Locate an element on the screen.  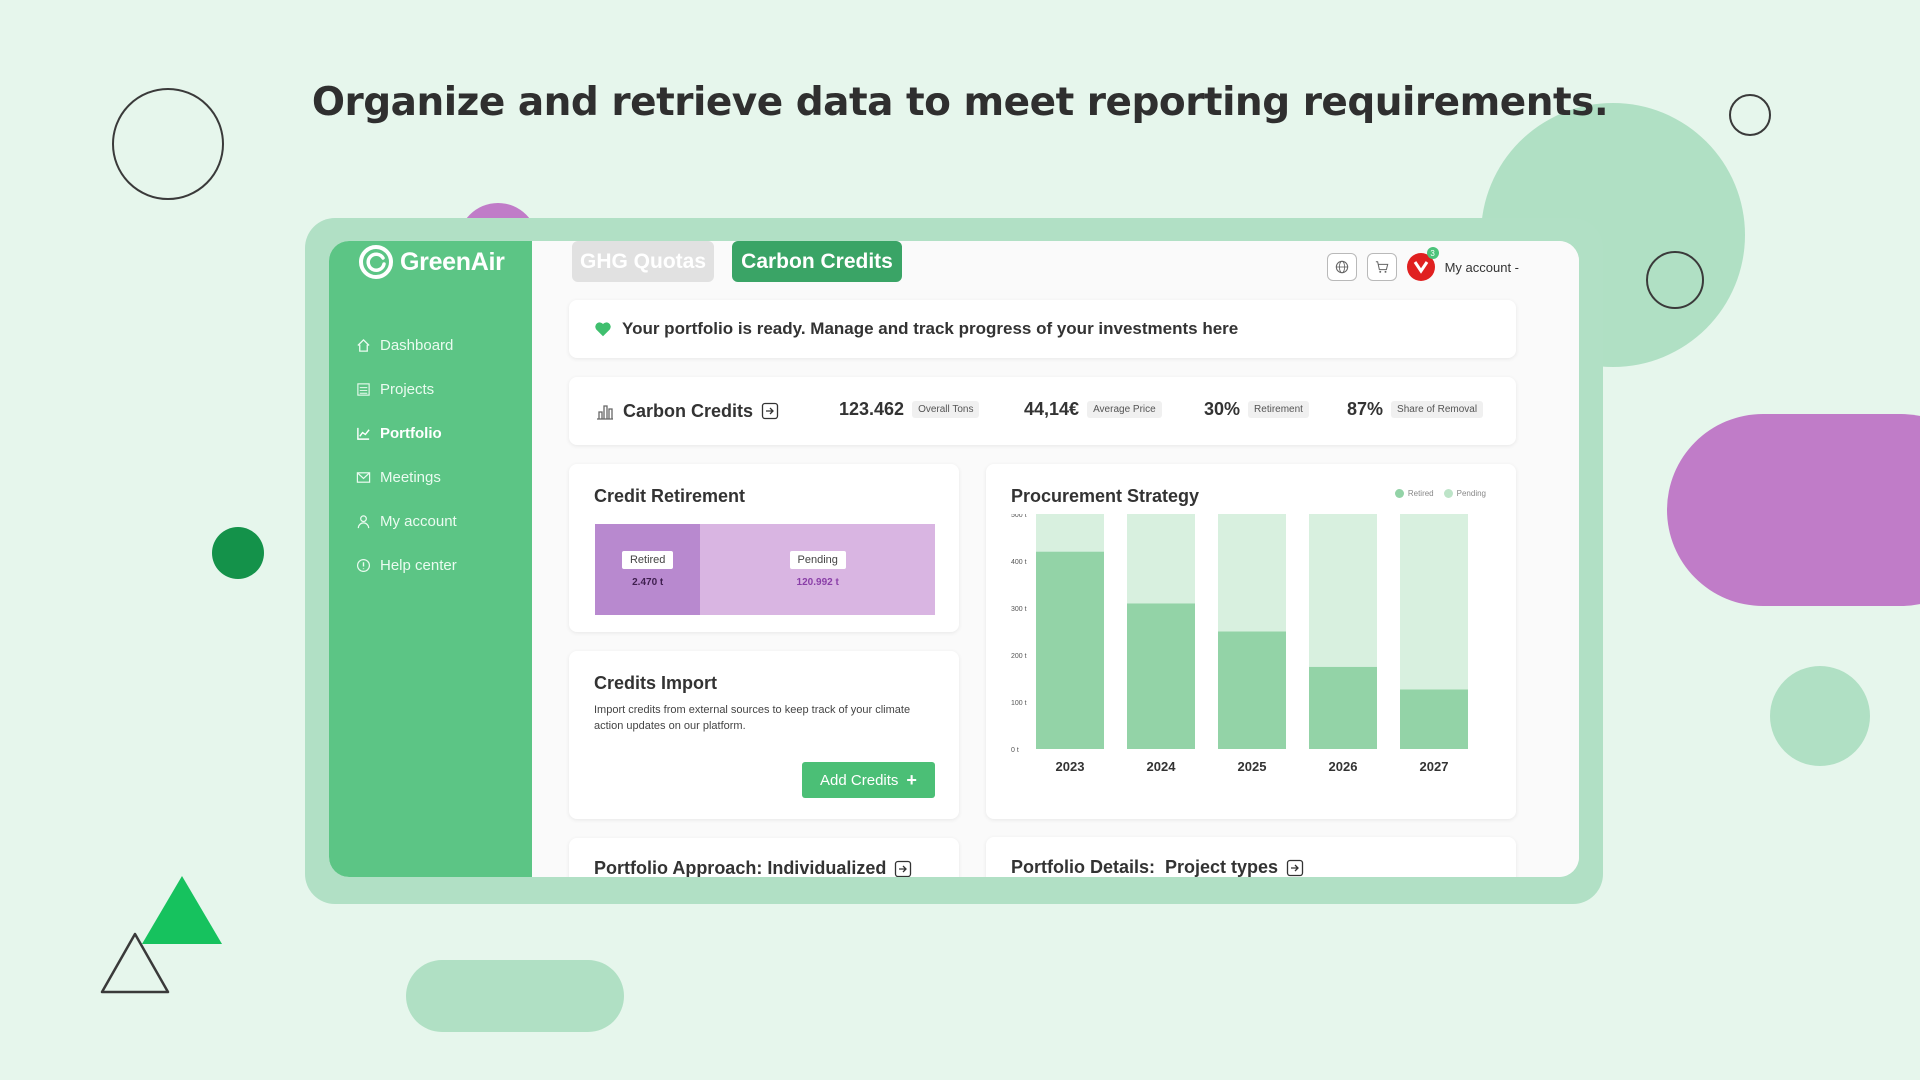
language-button is located at coordinates (1341, 267).